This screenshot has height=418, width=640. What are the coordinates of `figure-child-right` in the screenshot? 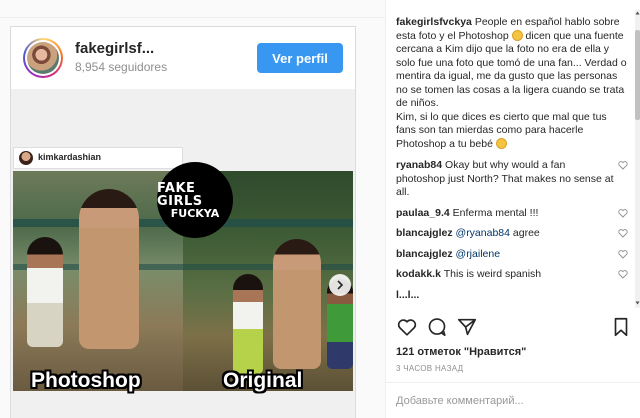 It's located at (248, 324).